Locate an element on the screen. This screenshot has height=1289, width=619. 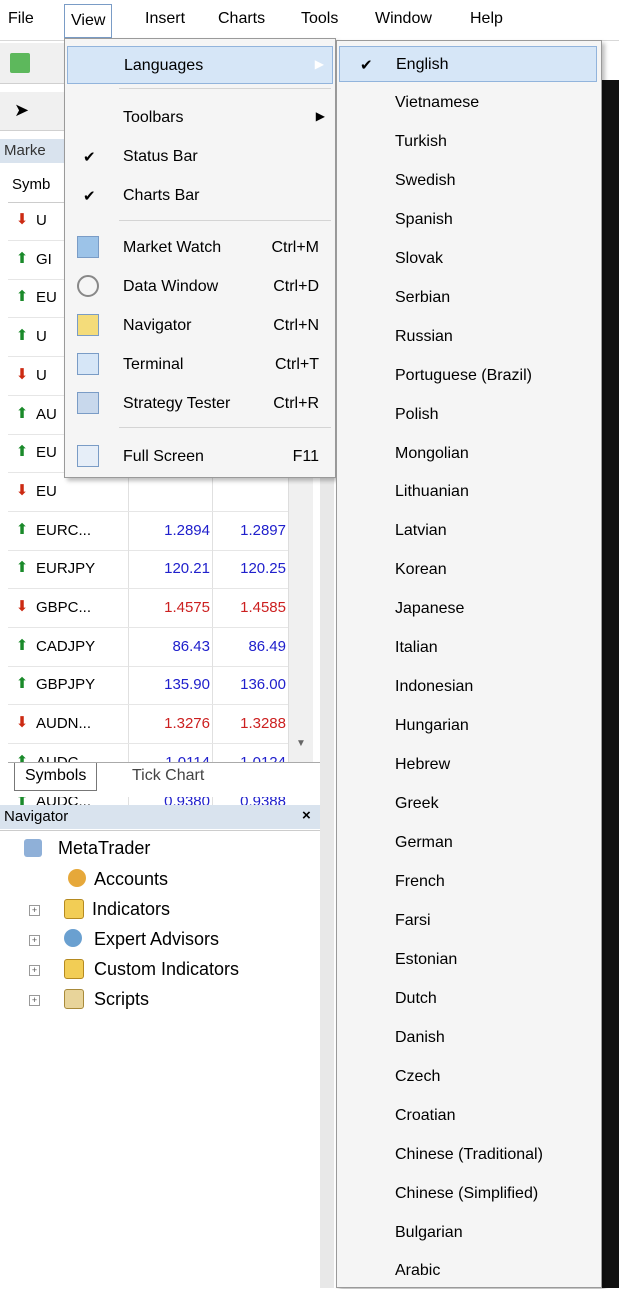
language-item-english: ✔ English is located at coordinates (468, 64).